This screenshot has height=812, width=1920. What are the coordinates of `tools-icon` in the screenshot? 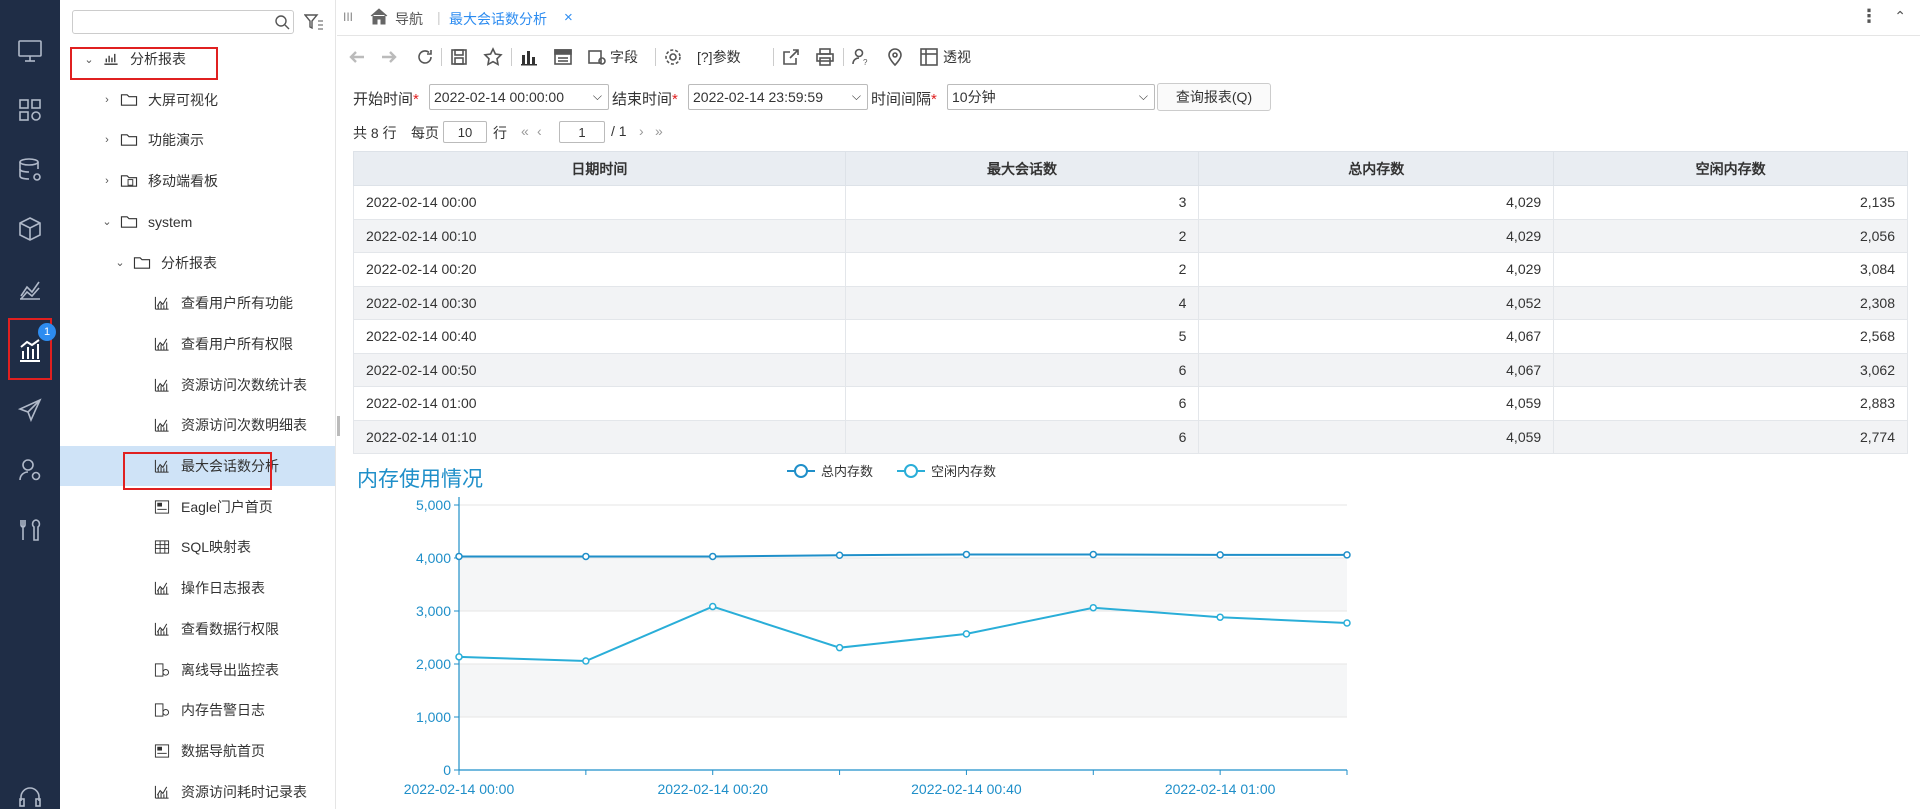 It's located at (30, 530).